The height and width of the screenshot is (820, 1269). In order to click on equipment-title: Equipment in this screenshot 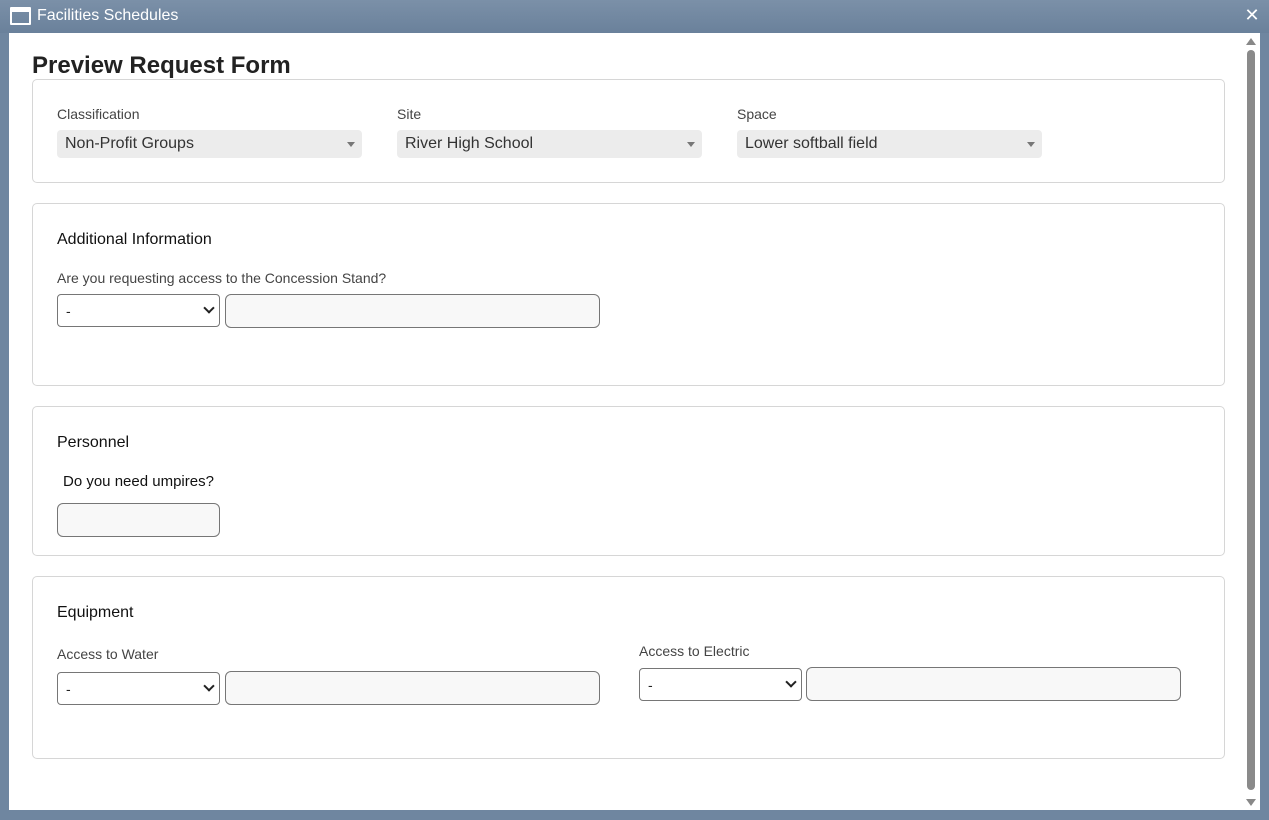, I will do `click(95, 612)`.